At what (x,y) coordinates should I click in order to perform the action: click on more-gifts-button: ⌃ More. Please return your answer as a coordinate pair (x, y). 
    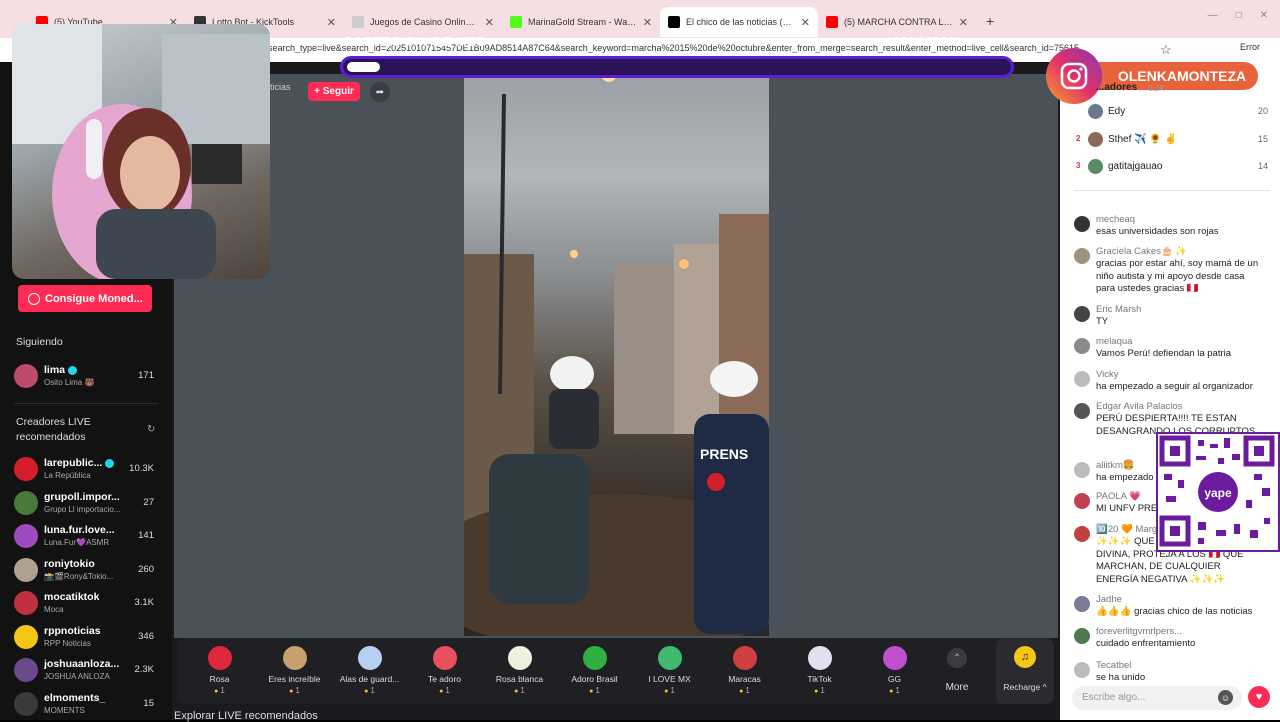
    Looking at the image, I should click on (957, 665).